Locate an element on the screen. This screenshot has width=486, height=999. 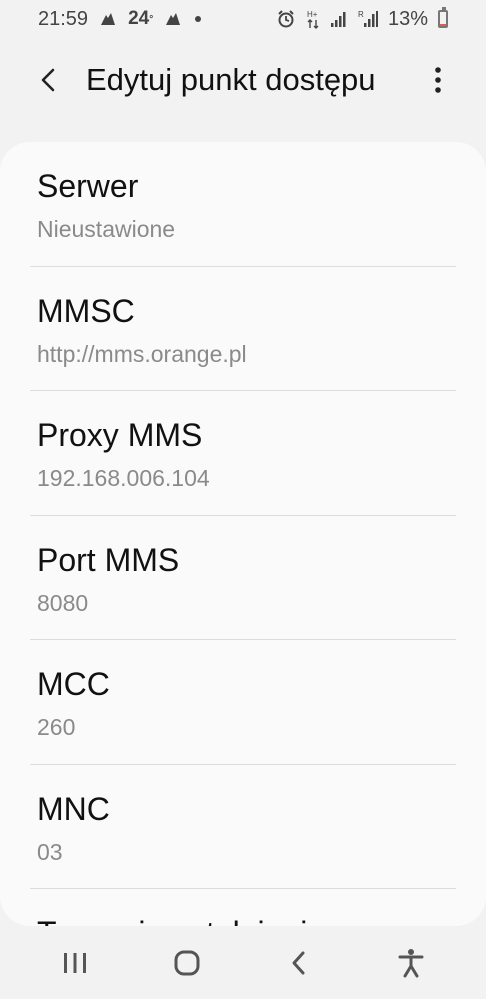
nav-back-button is located at coordinates (299, 963).